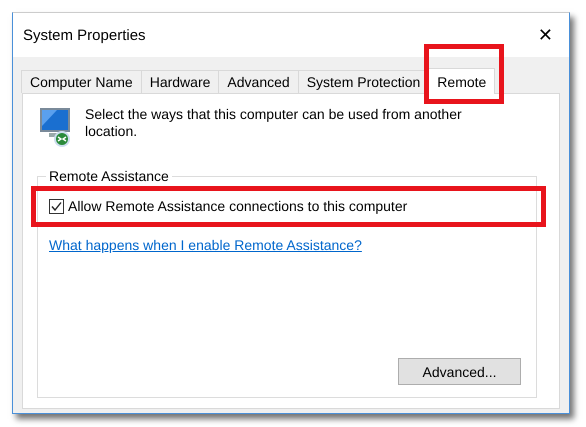  Describe the element at coordinates (274, 123) in the screenshot. I see `intro-text: Select the ways that this computer can be used from another location.` at that location.